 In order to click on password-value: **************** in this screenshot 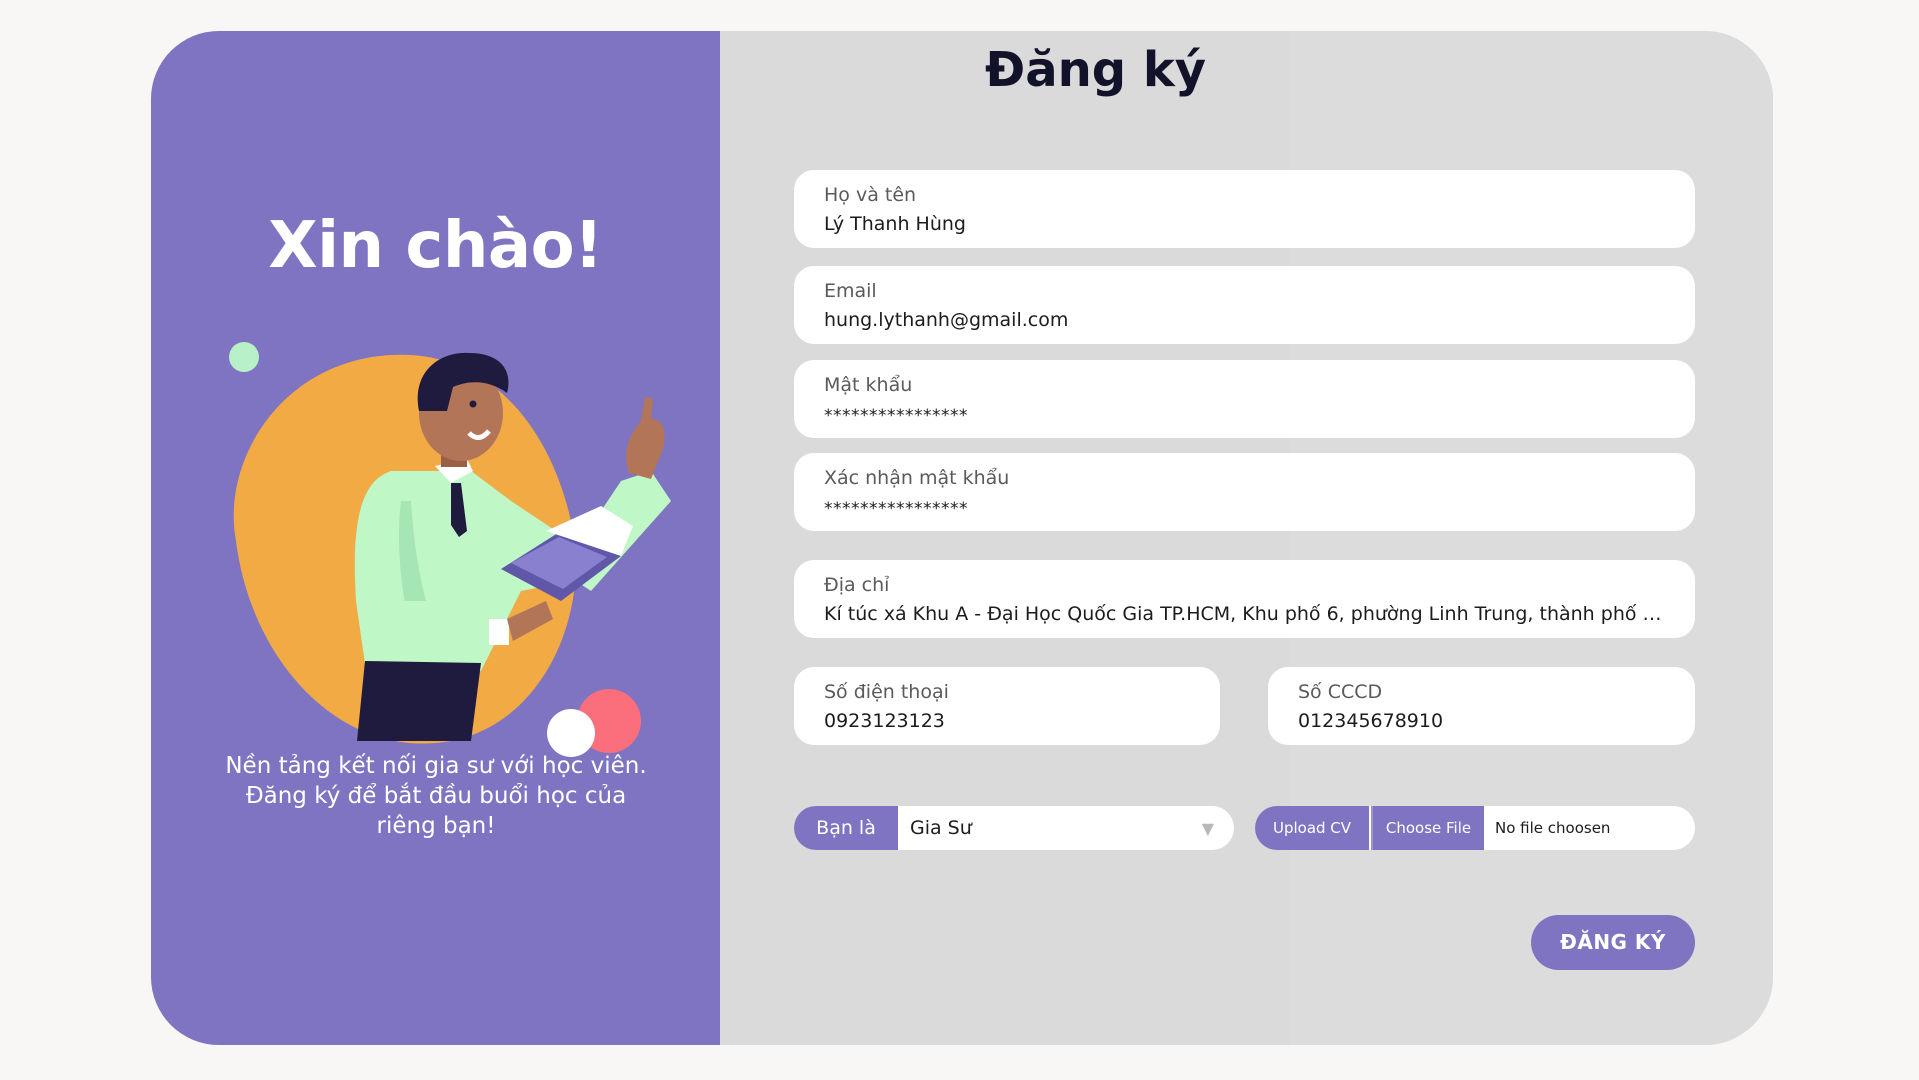, I will do `click(1246, 416)`.